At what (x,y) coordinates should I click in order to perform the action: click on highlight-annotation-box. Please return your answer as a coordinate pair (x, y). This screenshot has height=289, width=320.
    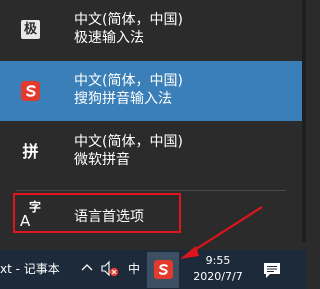
    Looking at the image, I should click on (97, 213).